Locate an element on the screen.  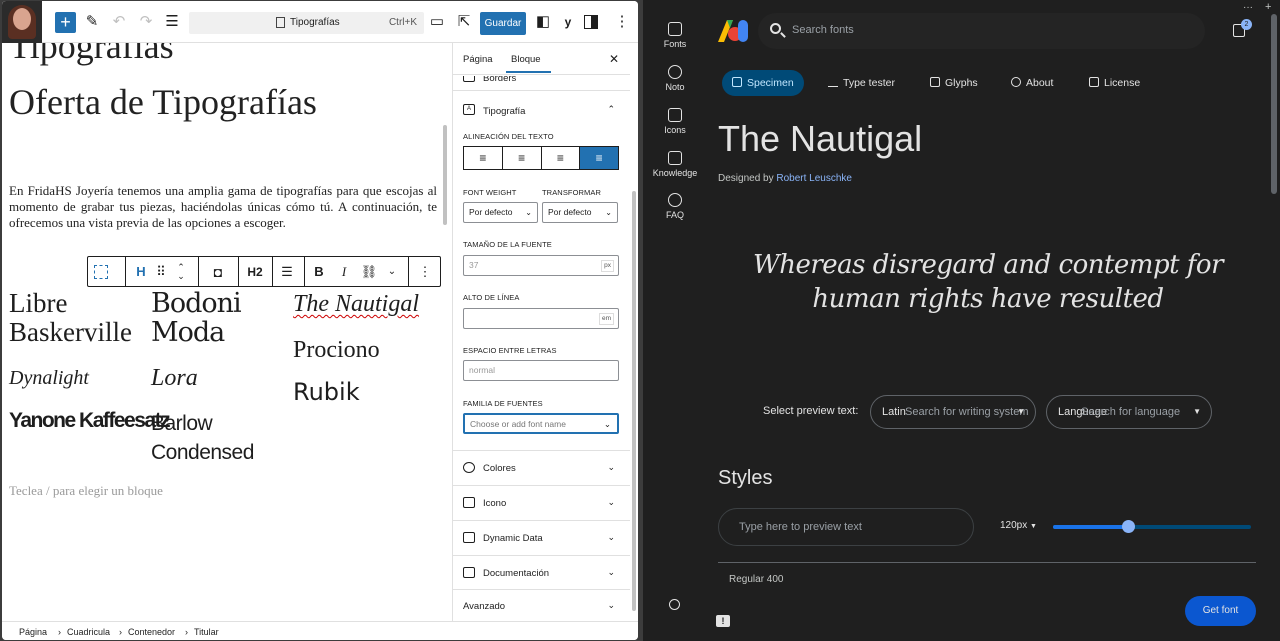
bold-icon: B is located at coordinates (319, 272).